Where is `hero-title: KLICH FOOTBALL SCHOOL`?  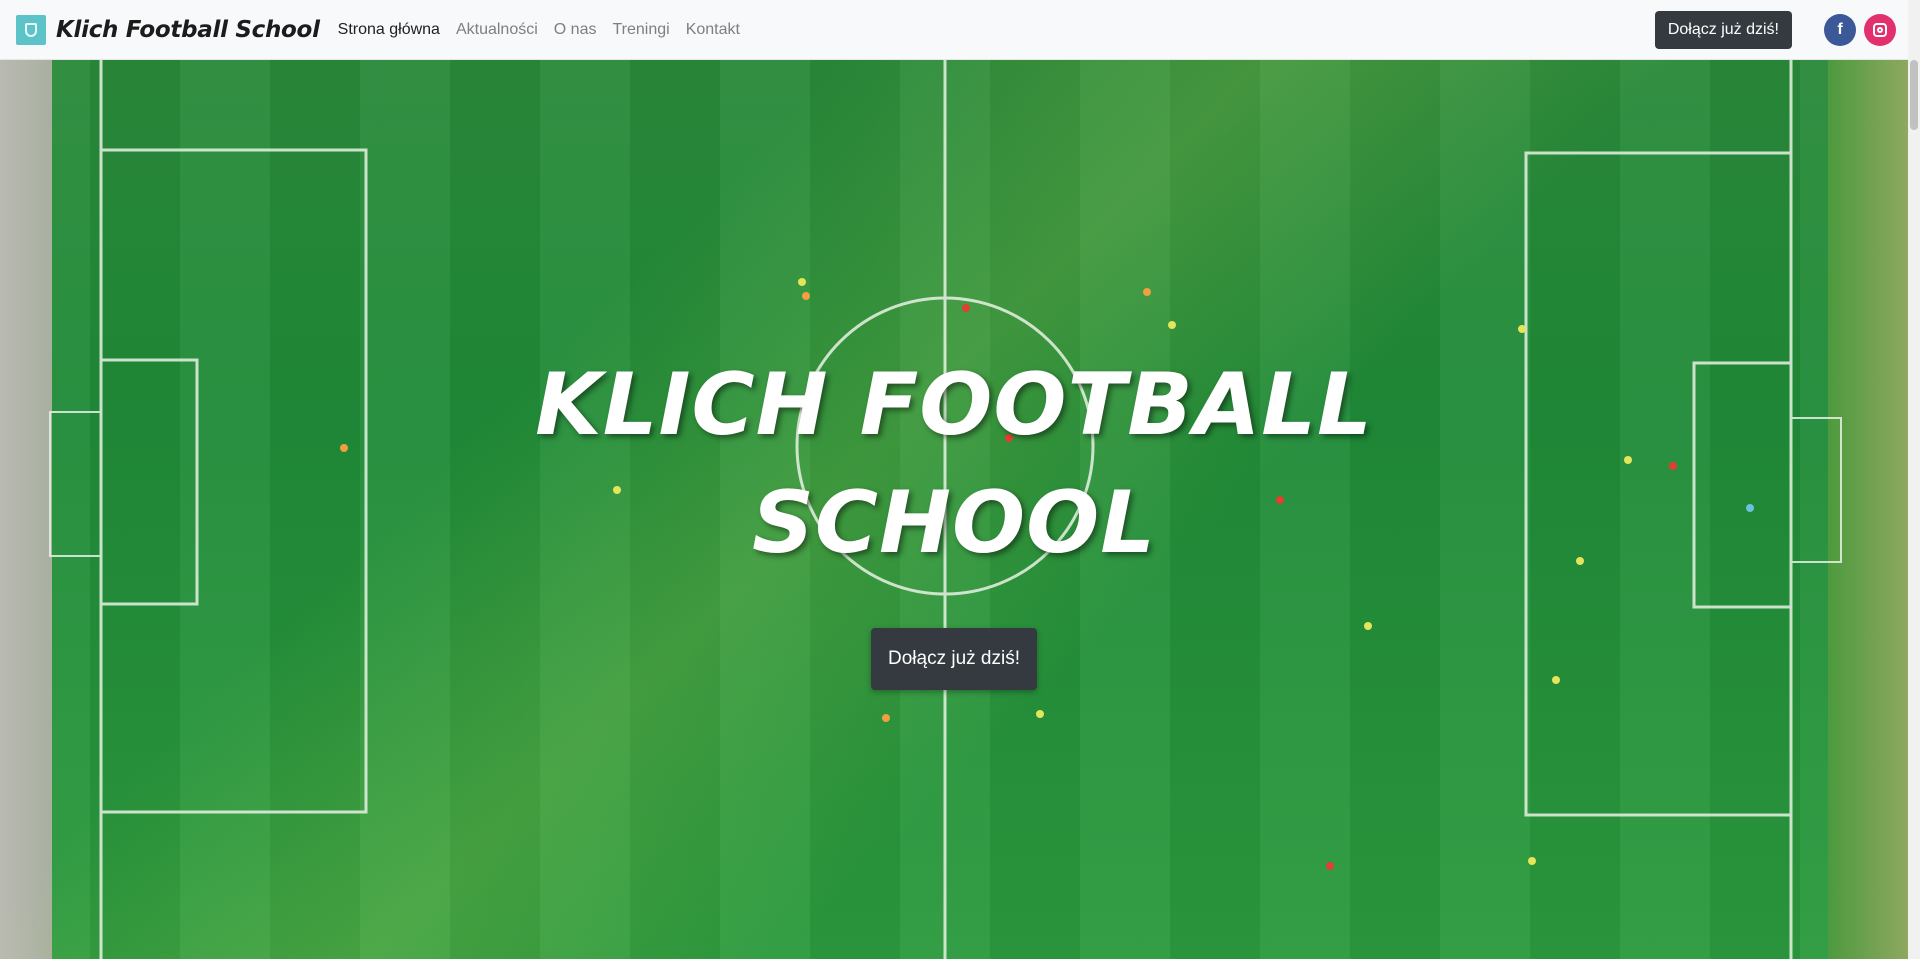 hero-title: KLICH FOOTBALL SCHOOL is located at coordinates (954, 464).